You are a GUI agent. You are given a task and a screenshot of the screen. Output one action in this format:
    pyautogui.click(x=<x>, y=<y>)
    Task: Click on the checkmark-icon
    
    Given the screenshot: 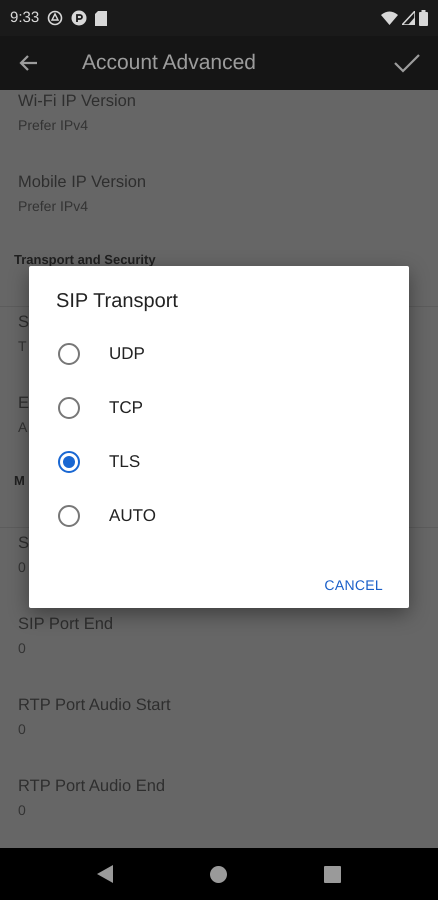 What is the action you would take?
    pyautogui.click(x=407, y=63)
    